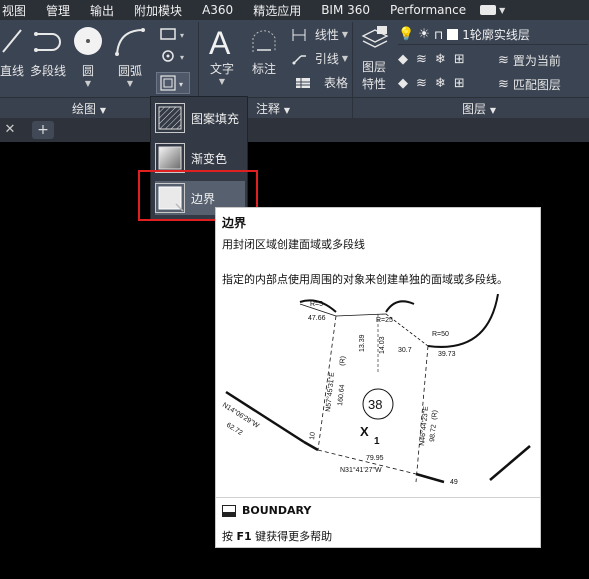  I want to click on tooltip-help: 按 F1 键获得更多帮助, so click(277, 536).